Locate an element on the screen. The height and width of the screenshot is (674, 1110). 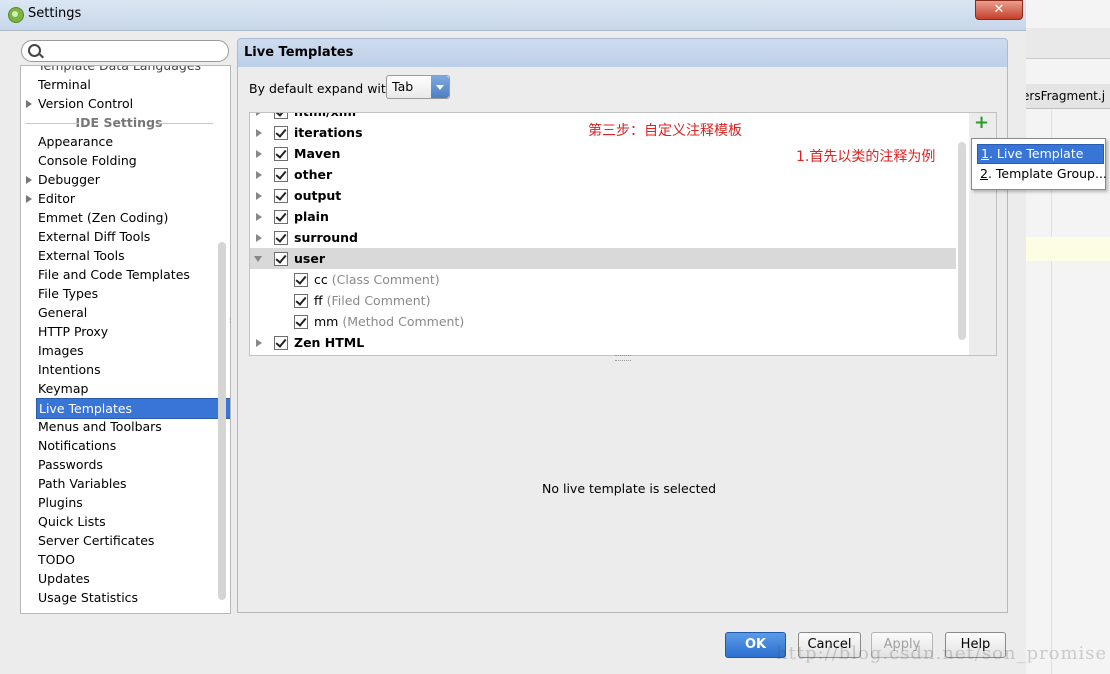
template-row: cc (Class Comment) is located at coordinates (603, 279).